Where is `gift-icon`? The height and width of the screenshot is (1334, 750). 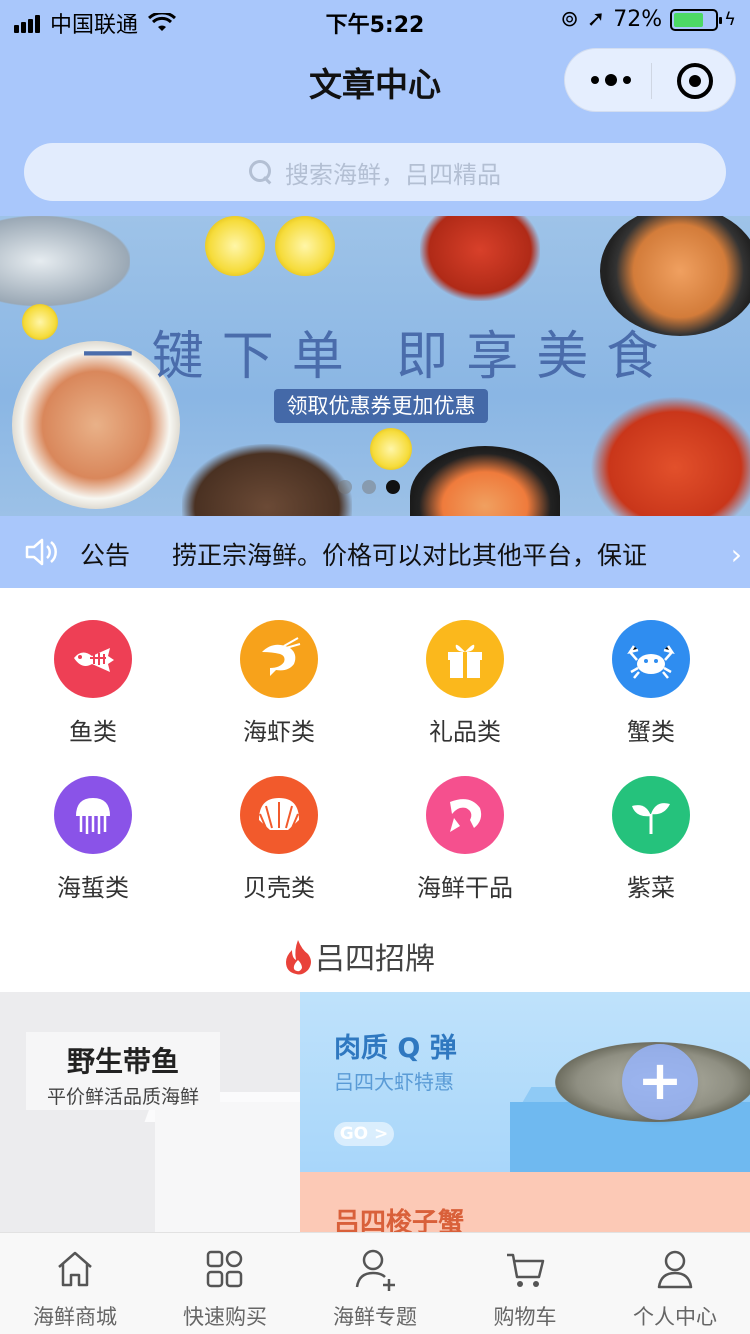
gift-icon is located at coordinates (465, 659).